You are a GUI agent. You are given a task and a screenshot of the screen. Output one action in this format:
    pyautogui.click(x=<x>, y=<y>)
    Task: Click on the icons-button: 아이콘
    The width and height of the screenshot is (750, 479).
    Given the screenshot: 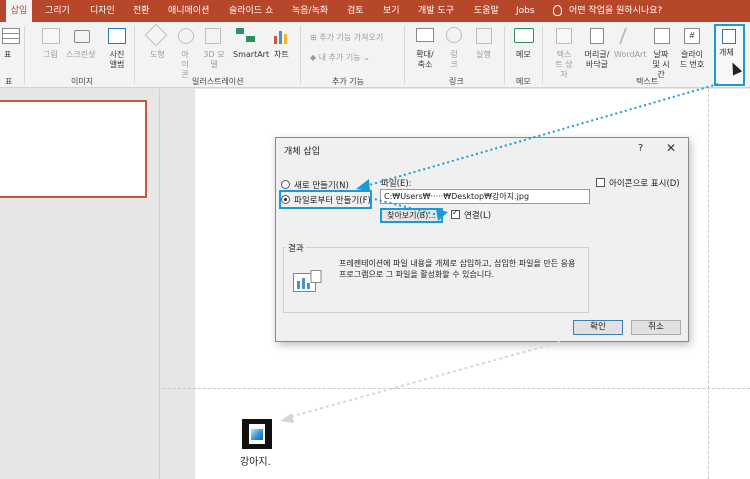 What is the action you would take?
    pyautogui.click(x=185, y=65)
    